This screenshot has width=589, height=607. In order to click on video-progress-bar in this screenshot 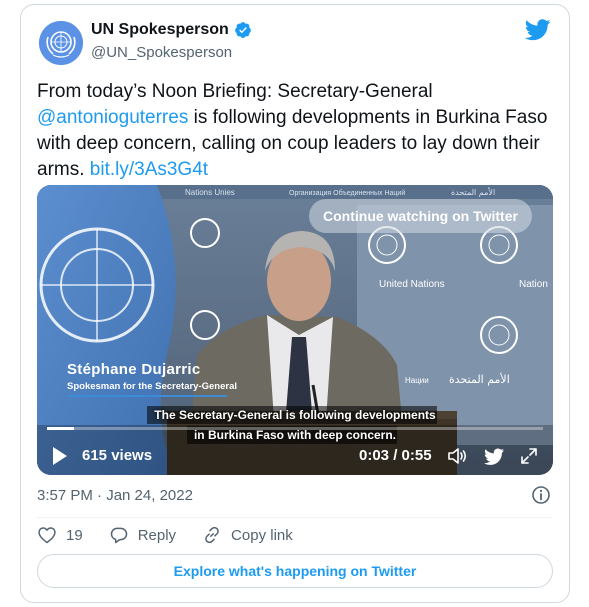, I will do `click(295, 428)`.